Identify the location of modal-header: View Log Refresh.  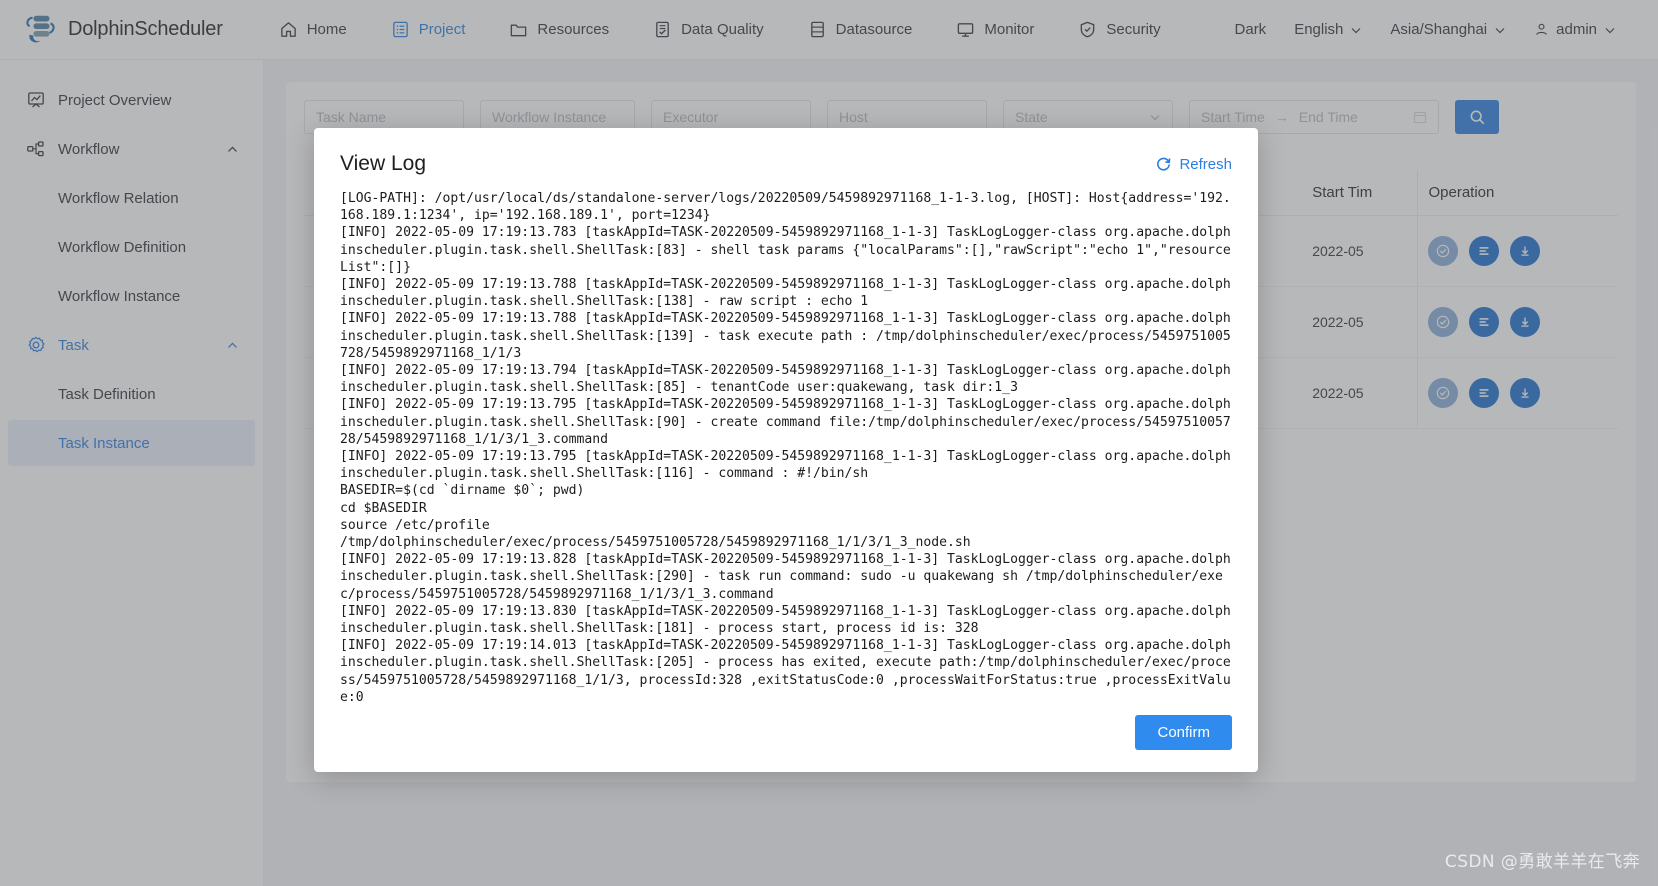
(786, 154).